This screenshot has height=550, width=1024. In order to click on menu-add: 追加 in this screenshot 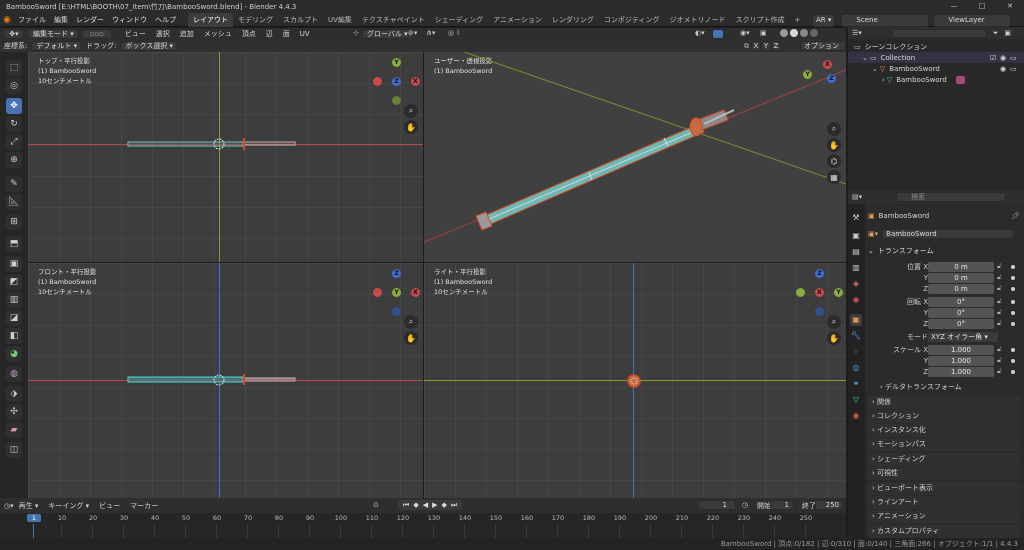, I will do `click(187, 34)`.